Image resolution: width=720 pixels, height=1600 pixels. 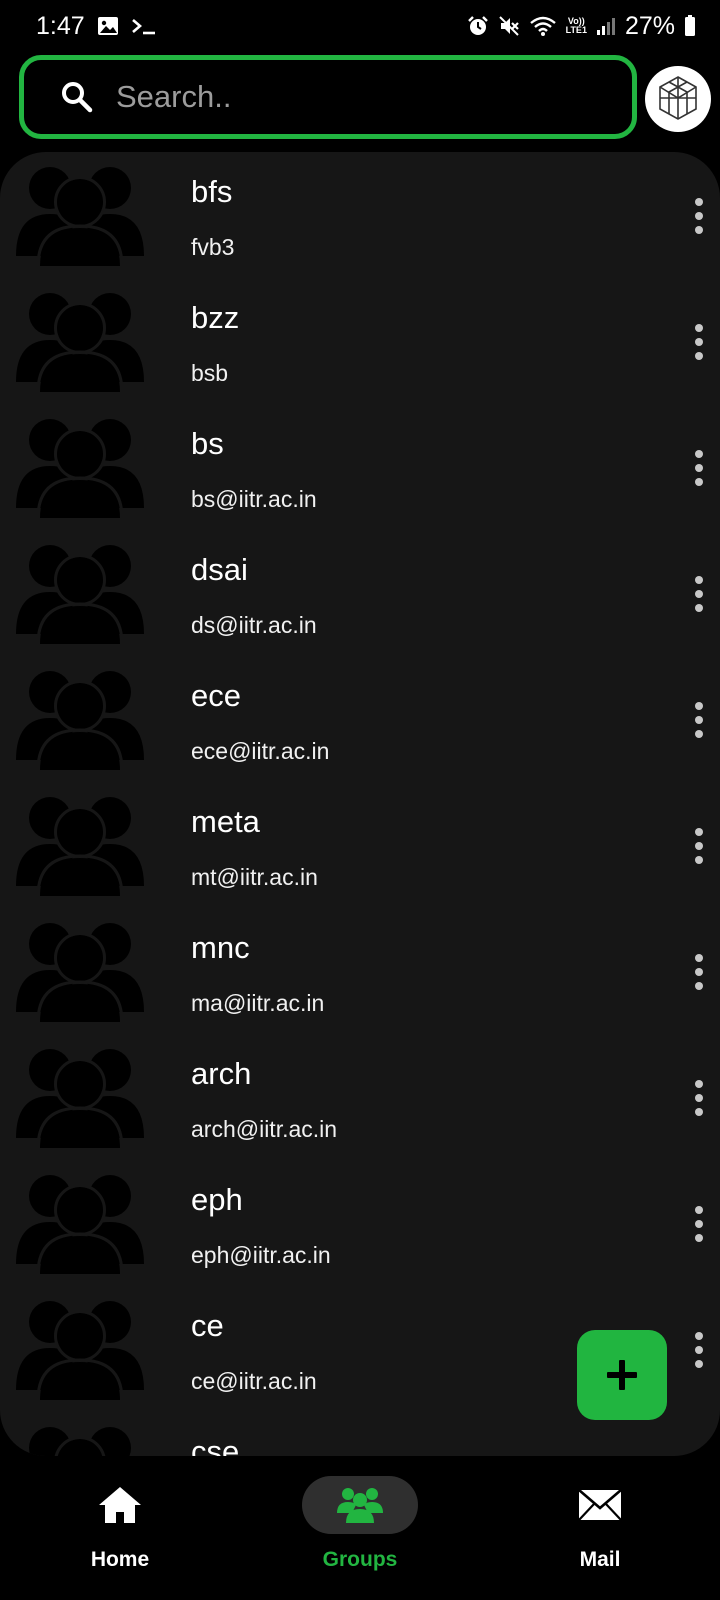 What do you see at coordinates (622, 1375) in the screenshot?
I see `add-group-button` at bounding box center [622, 1375].